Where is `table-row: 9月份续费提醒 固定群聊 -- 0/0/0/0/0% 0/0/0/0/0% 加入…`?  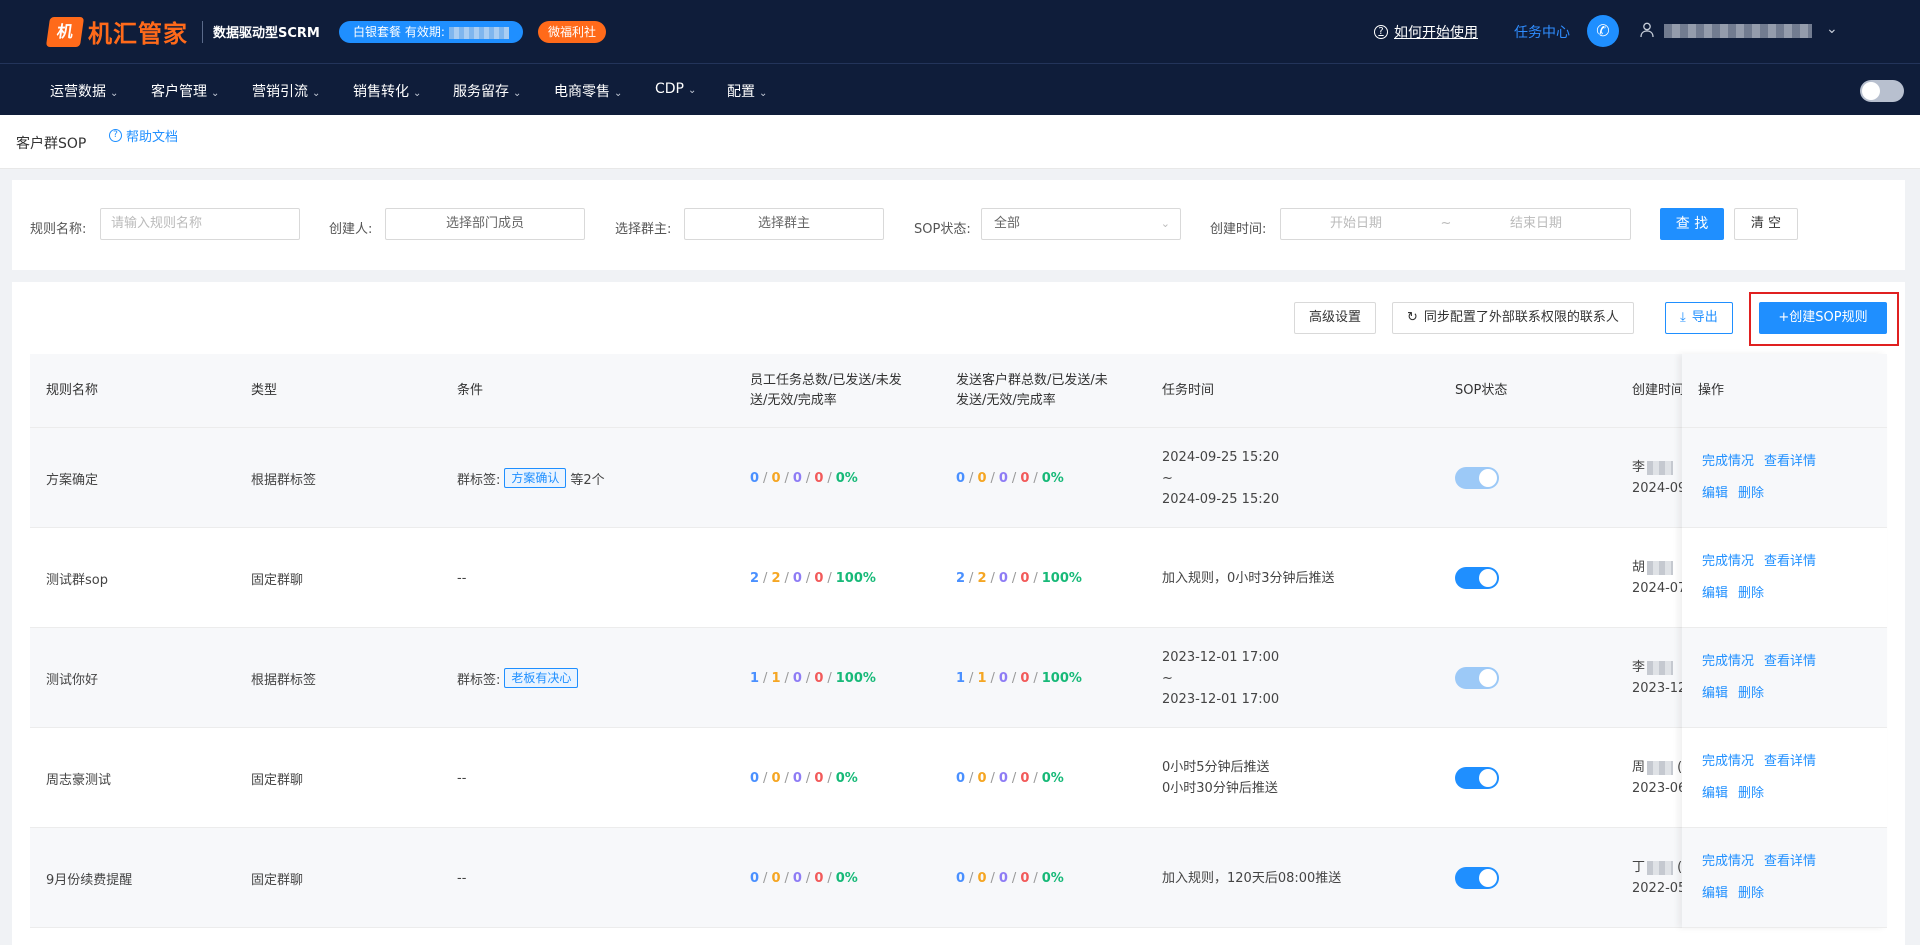
table-row: 9月份续费提醒 固定群聊 -- 0/0/0/0/0% 0/0/0/0/0% 加入… is located at coordinates (958, 878).